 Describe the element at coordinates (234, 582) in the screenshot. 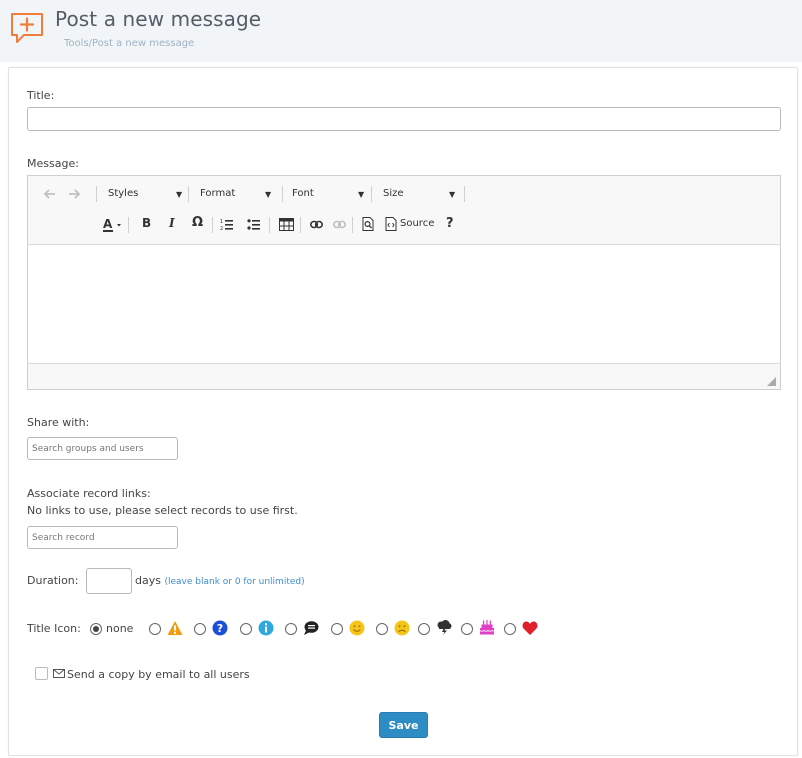

I see `duration-hint: (leave blank or 0 for unlimited)` at that location.